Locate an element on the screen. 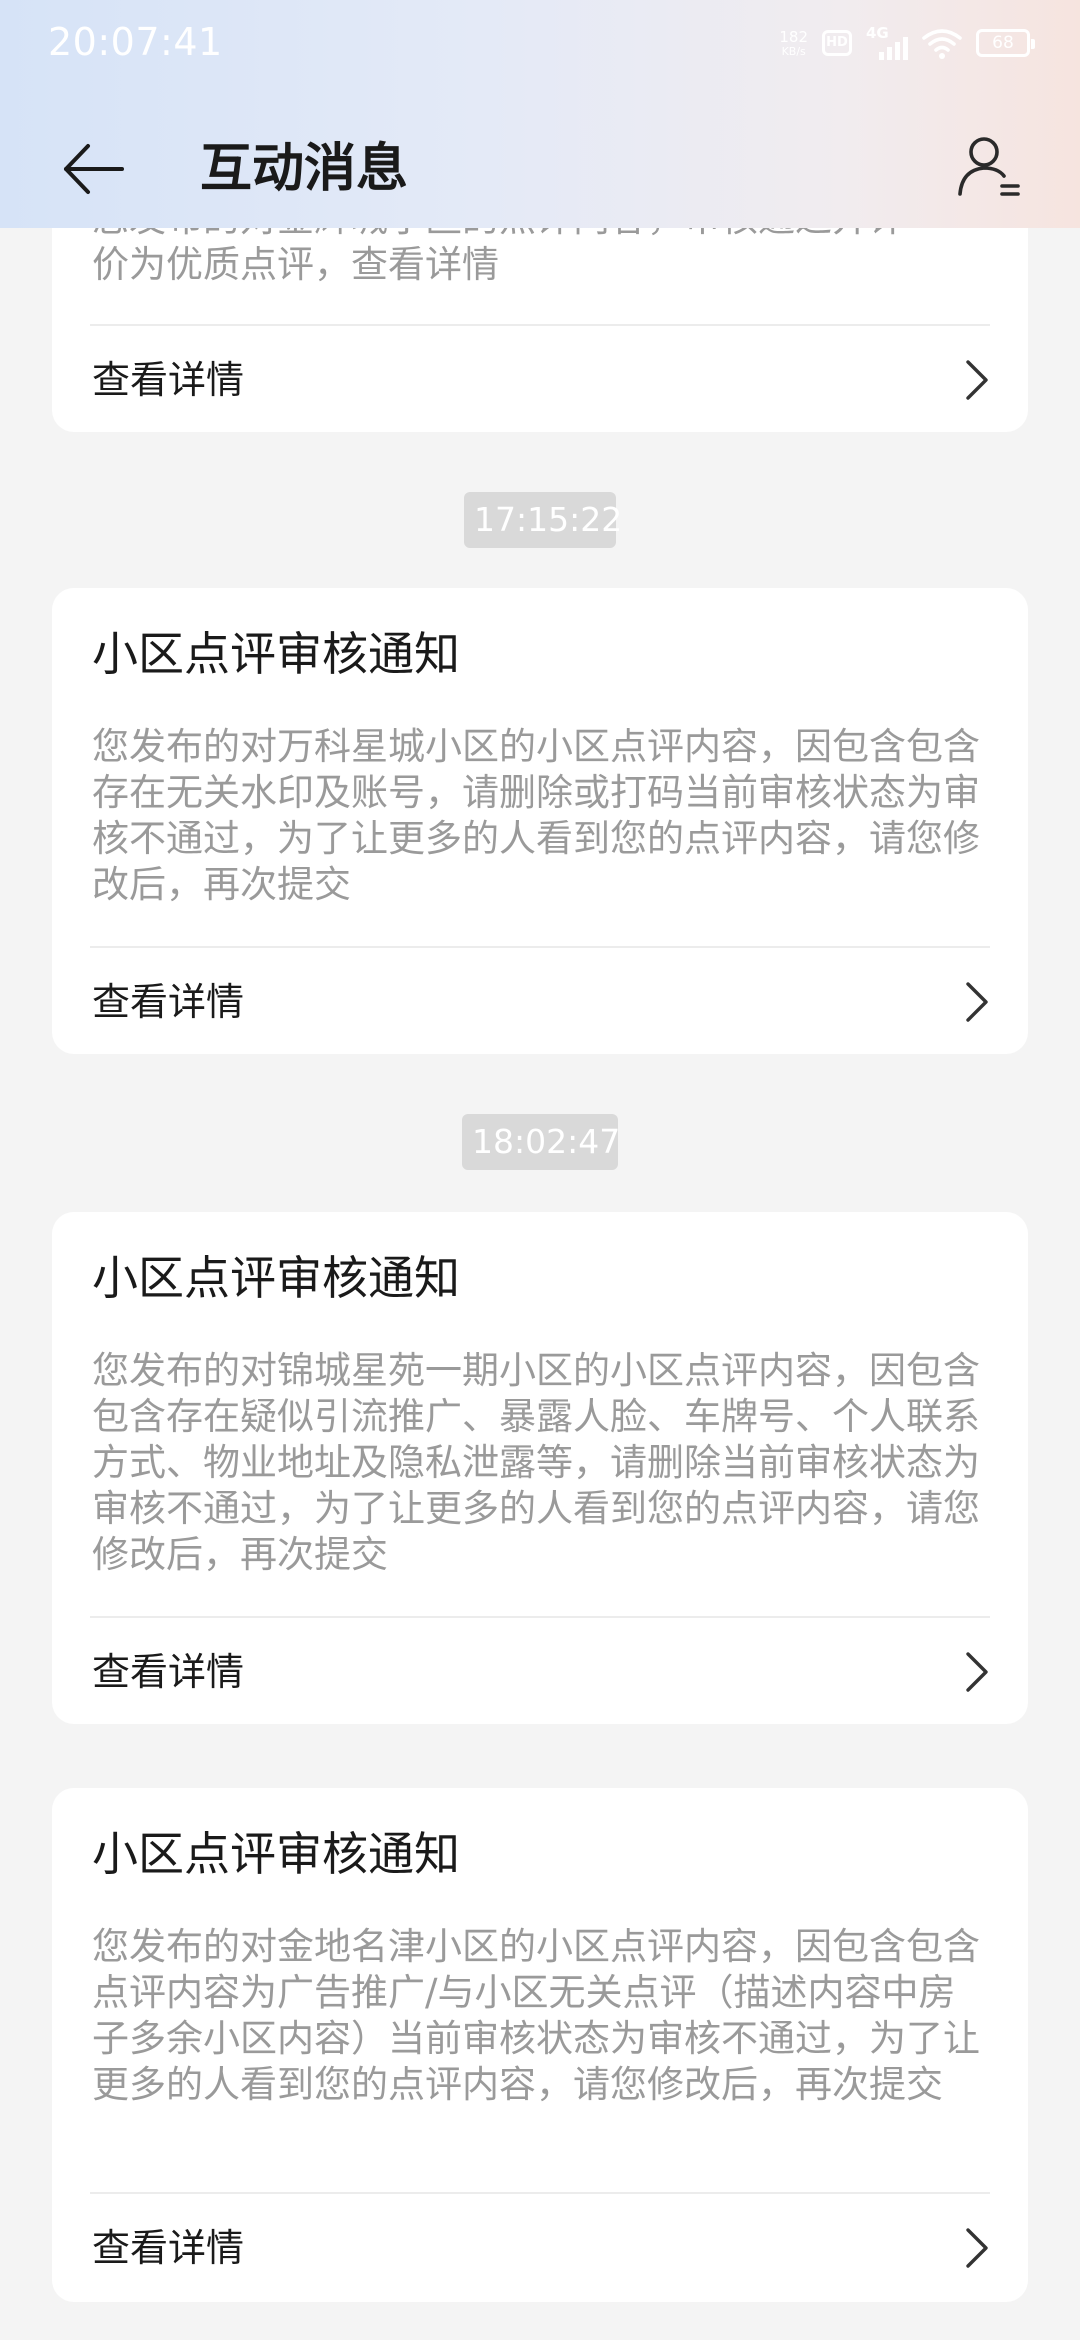 The image size is (1080, 2340). network-speed-indicator: 182 KB/s is located at coordinates (793, 43).